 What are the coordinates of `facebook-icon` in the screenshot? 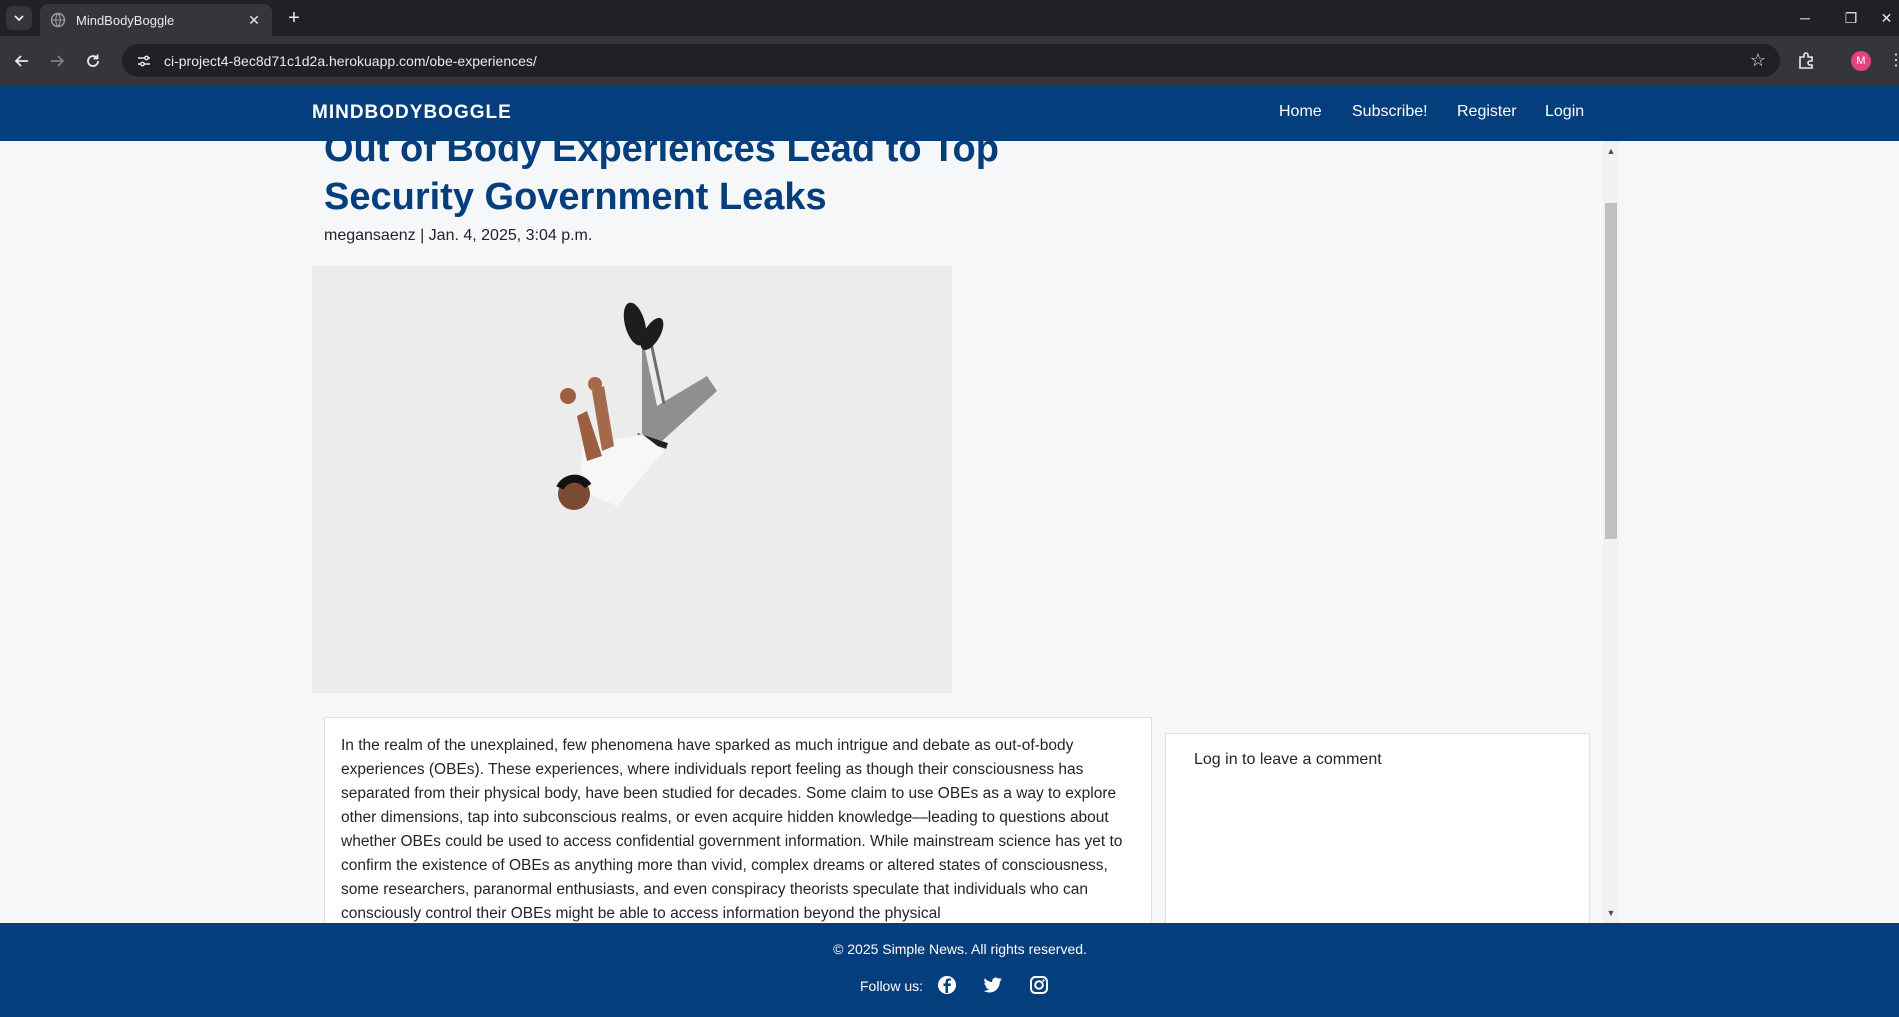 It's located at (947, 985).